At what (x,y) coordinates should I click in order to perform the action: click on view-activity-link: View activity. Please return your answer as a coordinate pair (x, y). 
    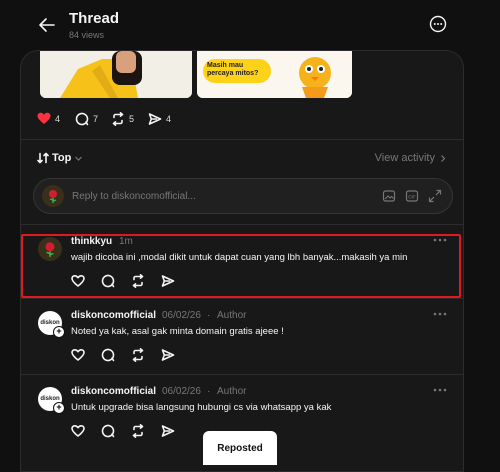
    Looking at the image, I should click on (411, 158).